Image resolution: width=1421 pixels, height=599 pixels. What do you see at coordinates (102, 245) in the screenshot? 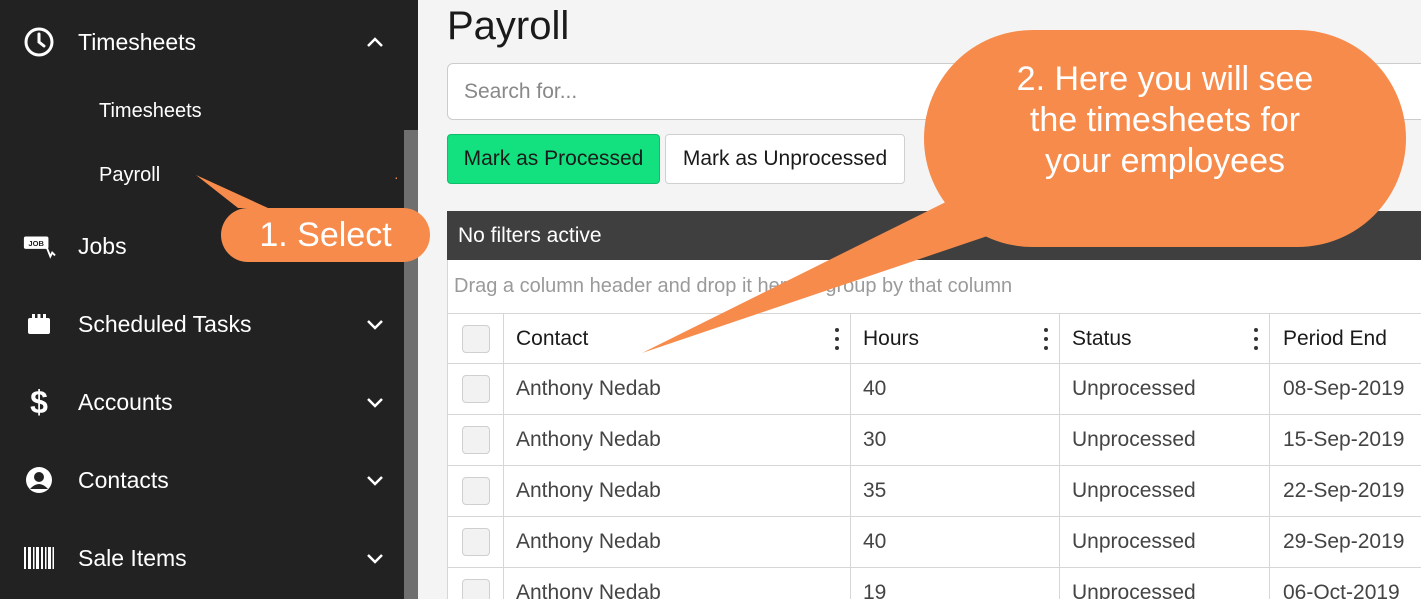
I see `sidebar-item-label: Jobs` at bounding box center [102, 245].